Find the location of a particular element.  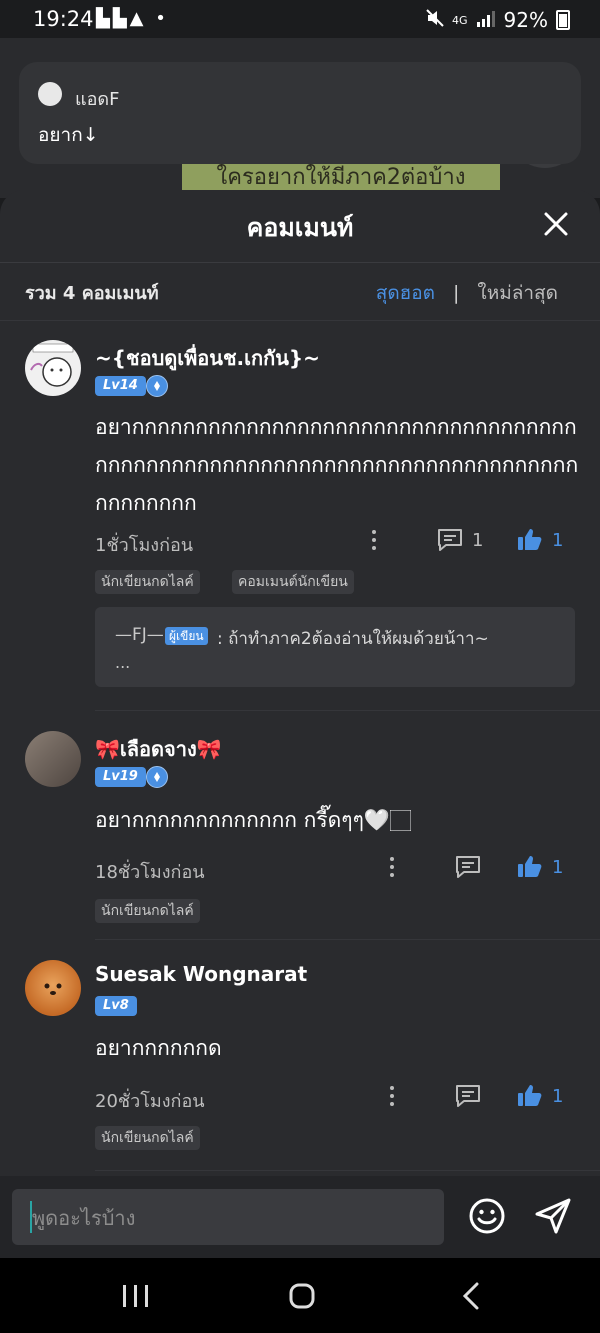

comment-input-container is located at coordinates (228, 1218).